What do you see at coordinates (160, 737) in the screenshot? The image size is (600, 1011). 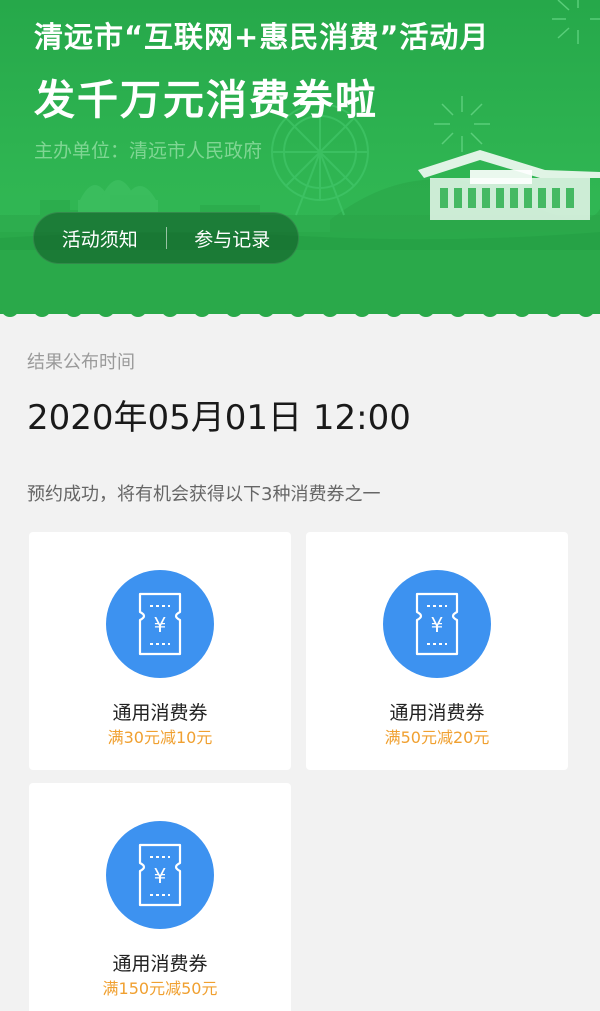 I see `coupon-discount: 满30元减10元` at bounding box center [160, 737].